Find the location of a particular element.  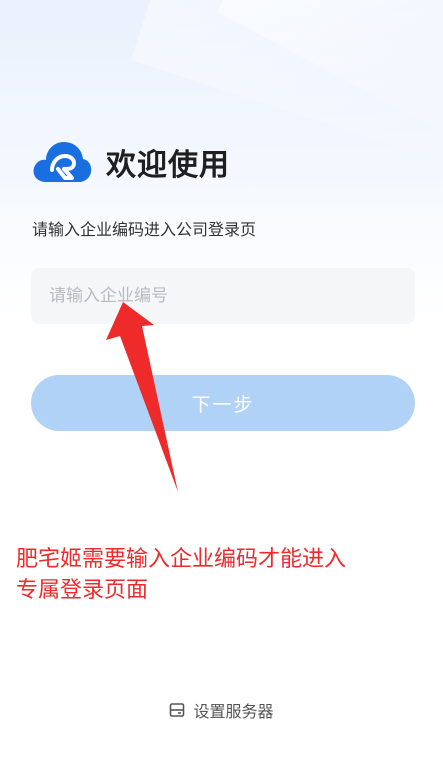

cloud-logo-icon is located at coordinates (62, 162).